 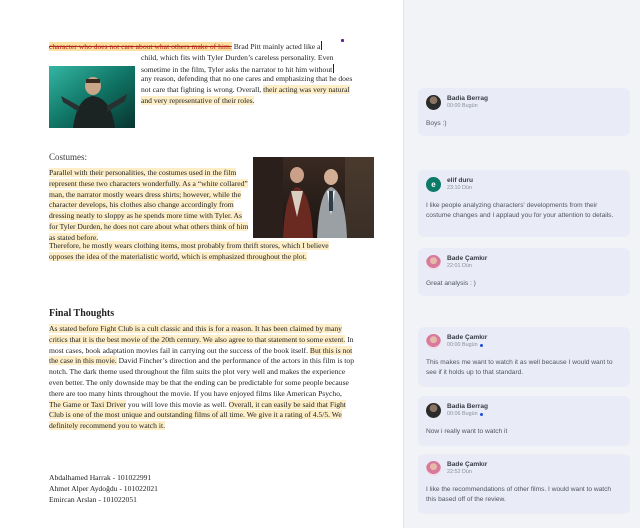 What do you see at coordinates (100, 477) in the screenshot?
I see `author-line: Abdalhamed Harrak - 101022991` at bounding box center [100, 477].